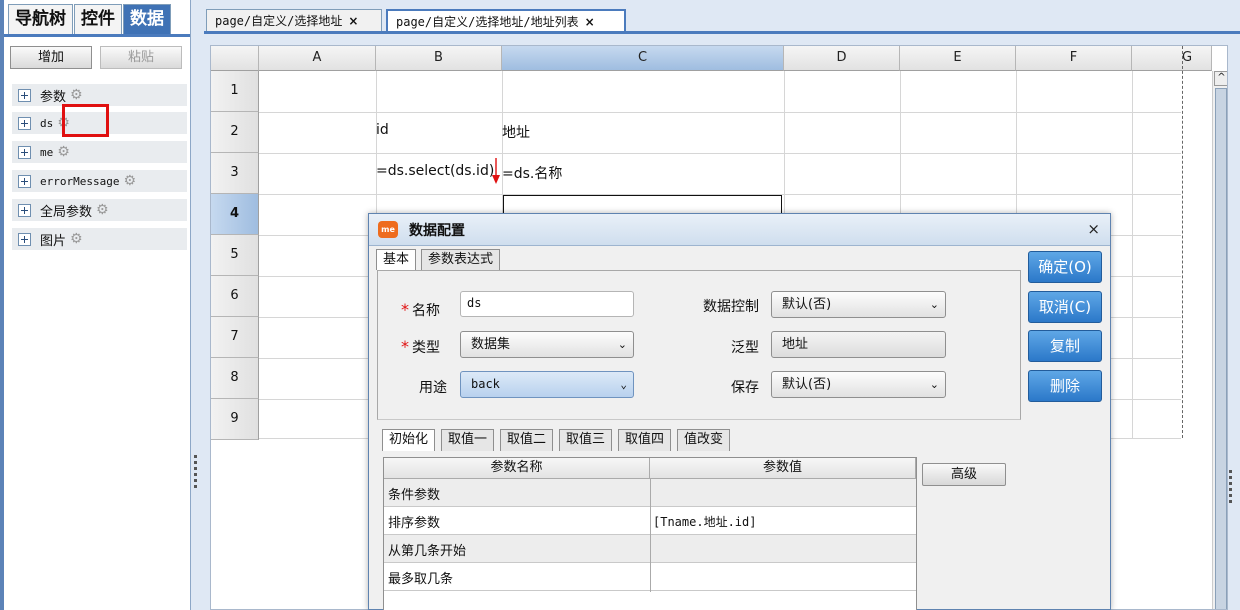 The width and height of the screenshot is (1240, 610). Describe the element at coordinates (40, 19) in the screenshot. I see `tab-navigation-tree: 导航树` at that location.